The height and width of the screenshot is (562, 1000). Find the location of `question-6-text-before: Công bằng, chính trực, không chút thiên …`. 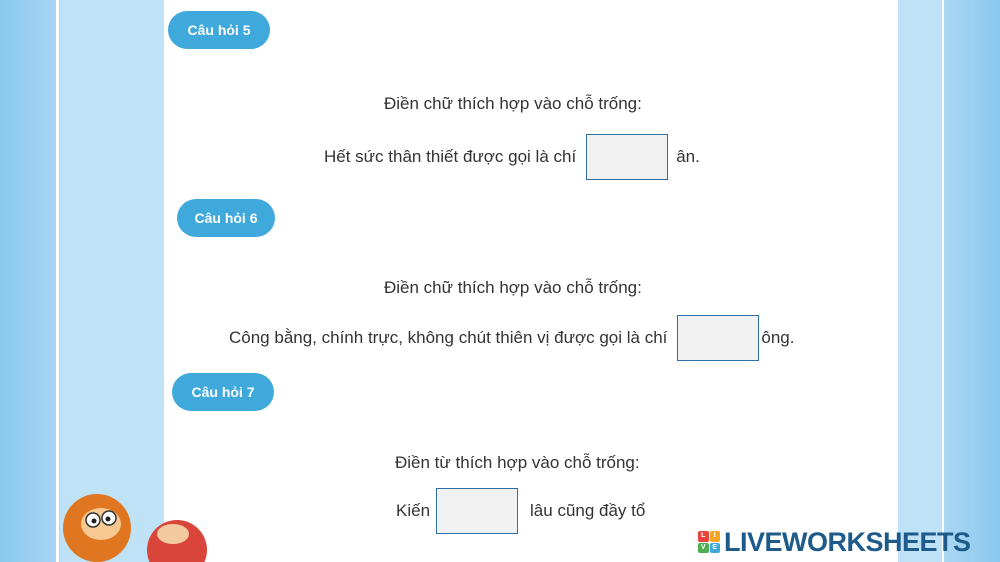

question-6-text-before: Công bằng, chính trực, không chút thiên … is located at coordinates (448, 337).